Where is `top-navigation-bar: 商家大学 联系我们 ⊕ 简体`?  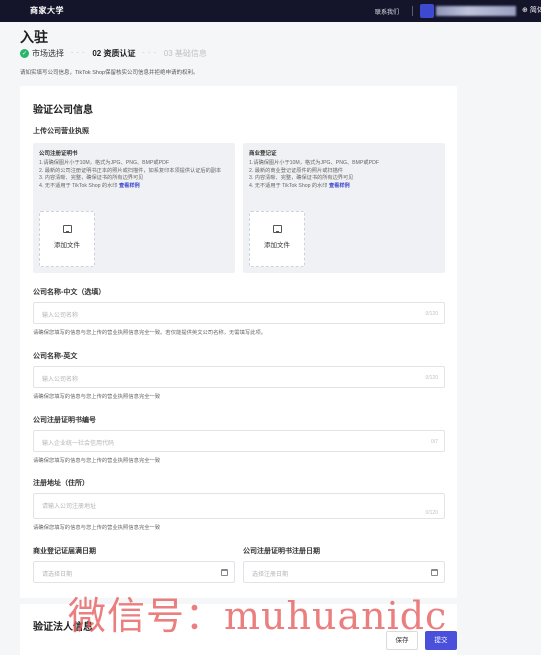 top-navigation-bar: 商家大学 联系我们 ⊕ 简体 is located at coordinates (270, 11).